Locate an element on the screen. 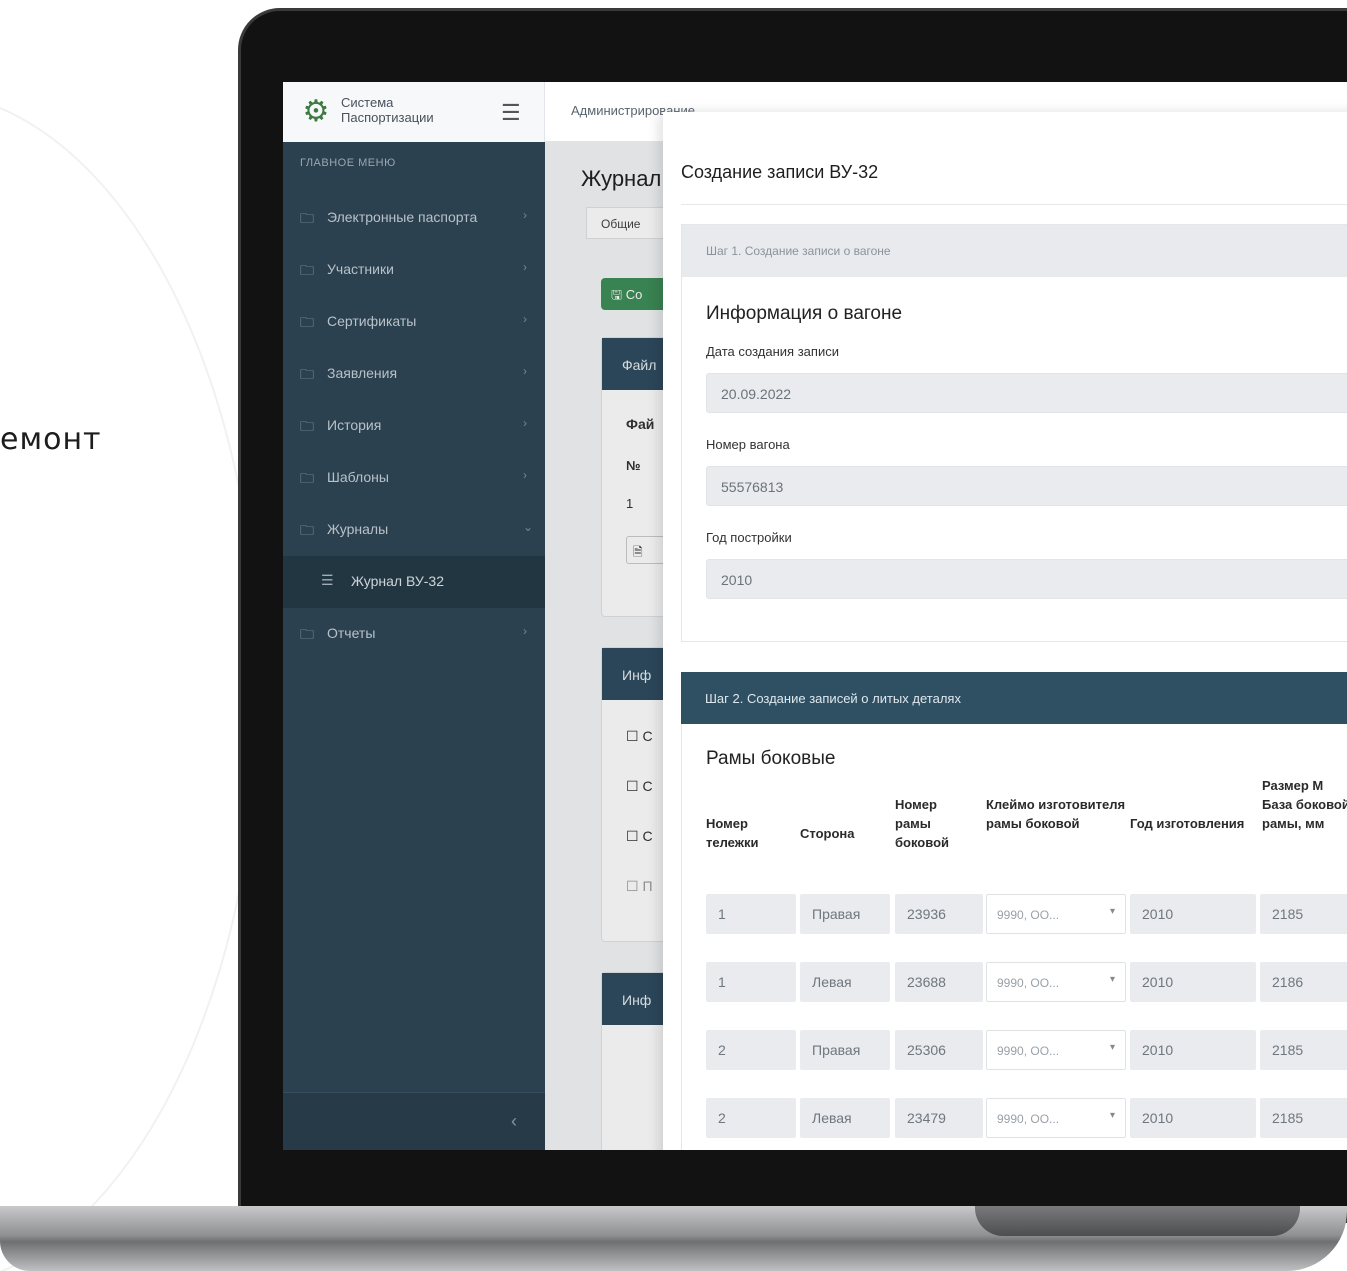 The height and width of the screenshot is (1271, 1347). logo-text: Система Паспортизации is located at coordinates (387, 110).